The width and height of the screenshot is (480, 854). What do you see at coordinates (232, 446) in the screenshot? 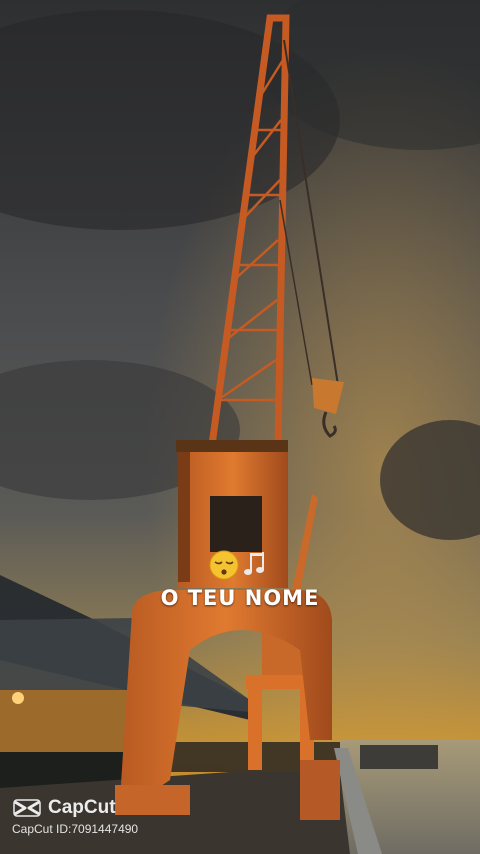
I see `crane-cab-roof` at bounding box center [232, 446].